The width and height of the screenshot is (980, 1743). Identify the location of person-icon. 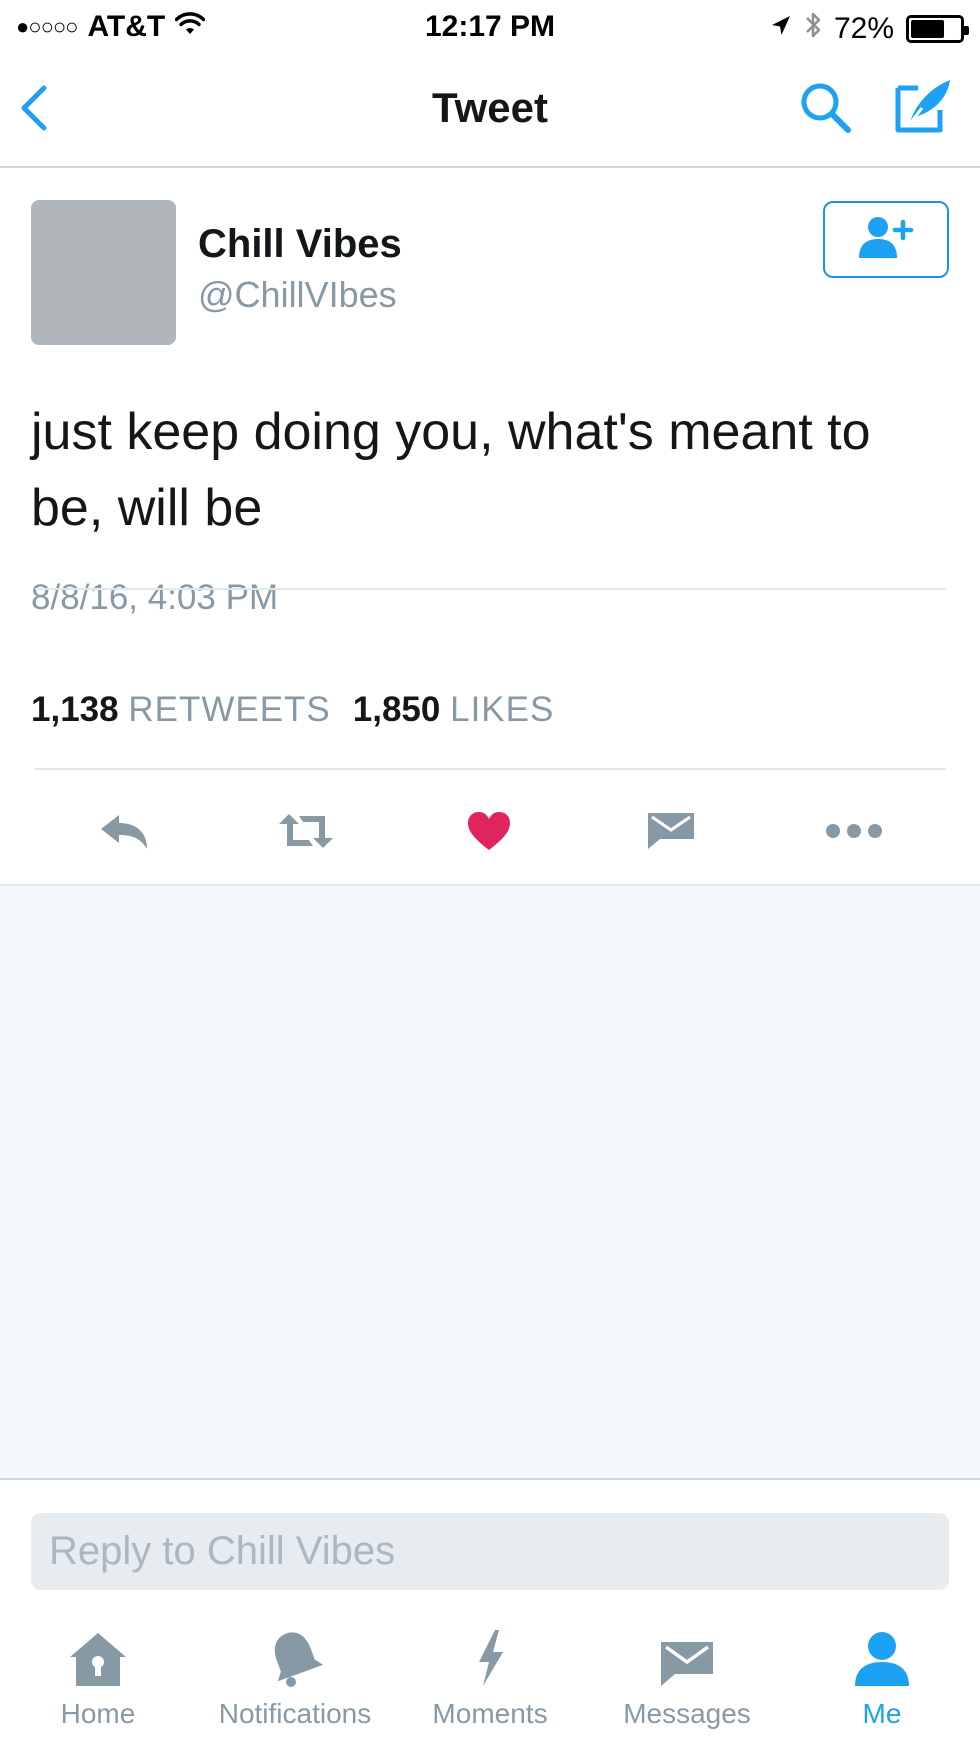
(882, 1648).